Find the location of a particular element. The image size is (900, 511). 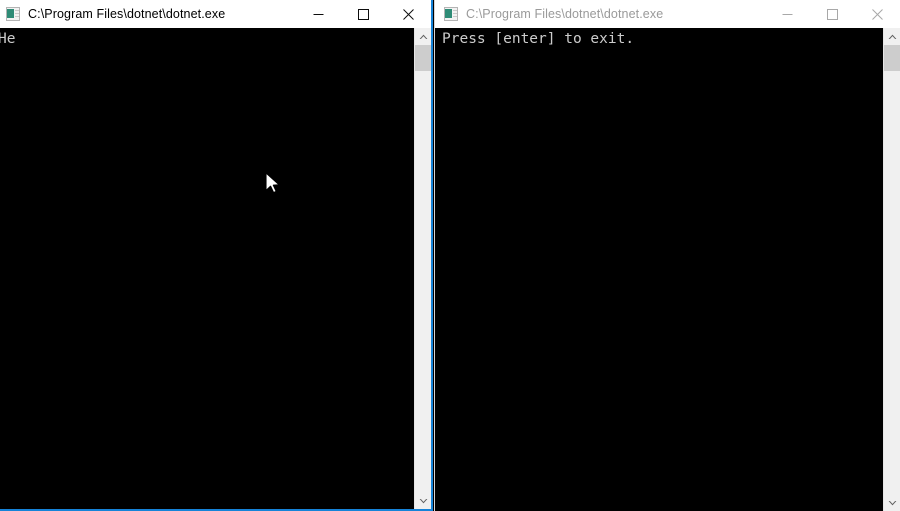

scrollbar-right is located at coordinates (891, 269).